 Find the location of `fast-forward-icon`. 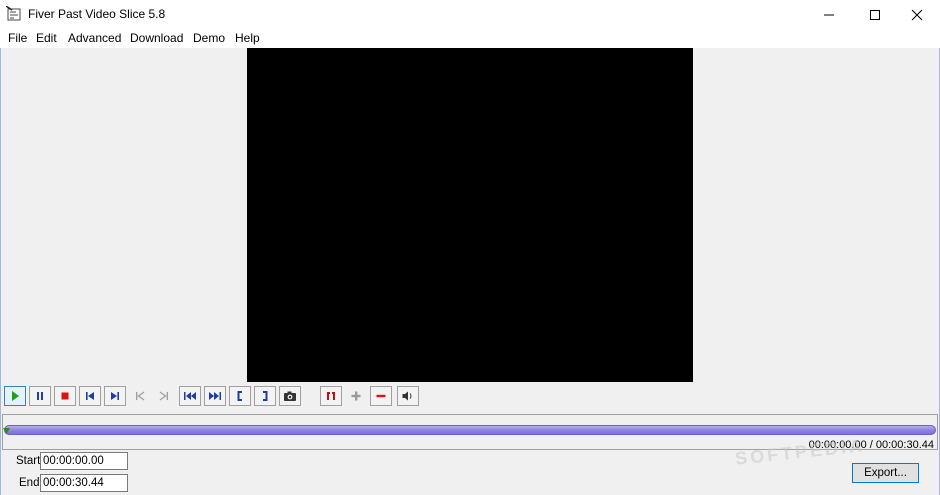

fast-forward-icon is located at coordinates (215, 396).